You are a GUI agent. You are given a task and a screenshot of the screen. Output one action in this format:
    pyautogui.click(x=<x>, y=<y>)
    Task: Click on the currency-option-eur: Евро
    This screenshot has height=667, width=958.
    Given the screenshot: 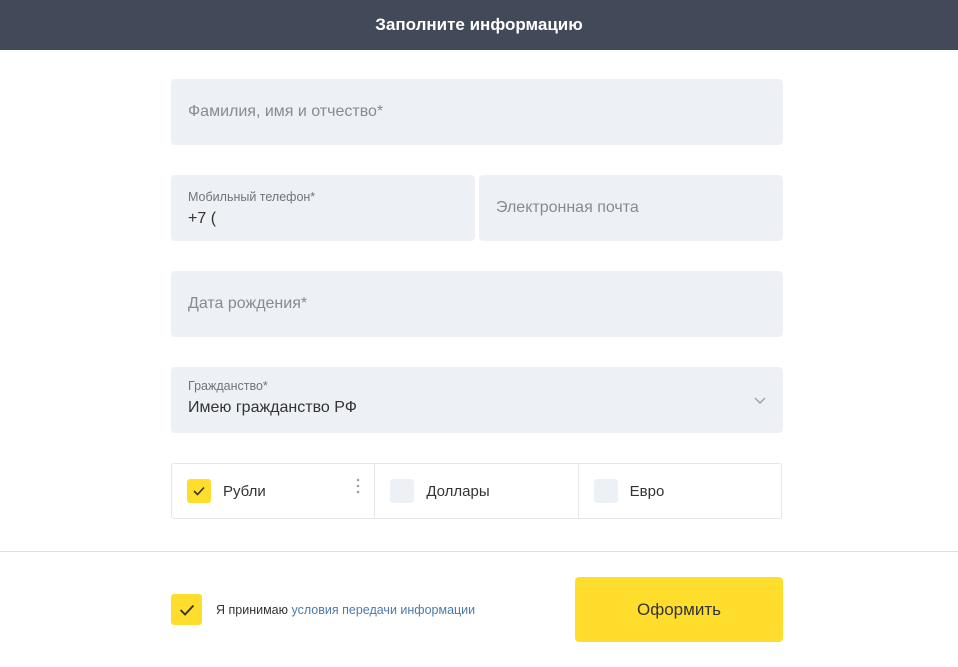 What is the action you would take?
    pyautogui.click(x=679, y=491)
    